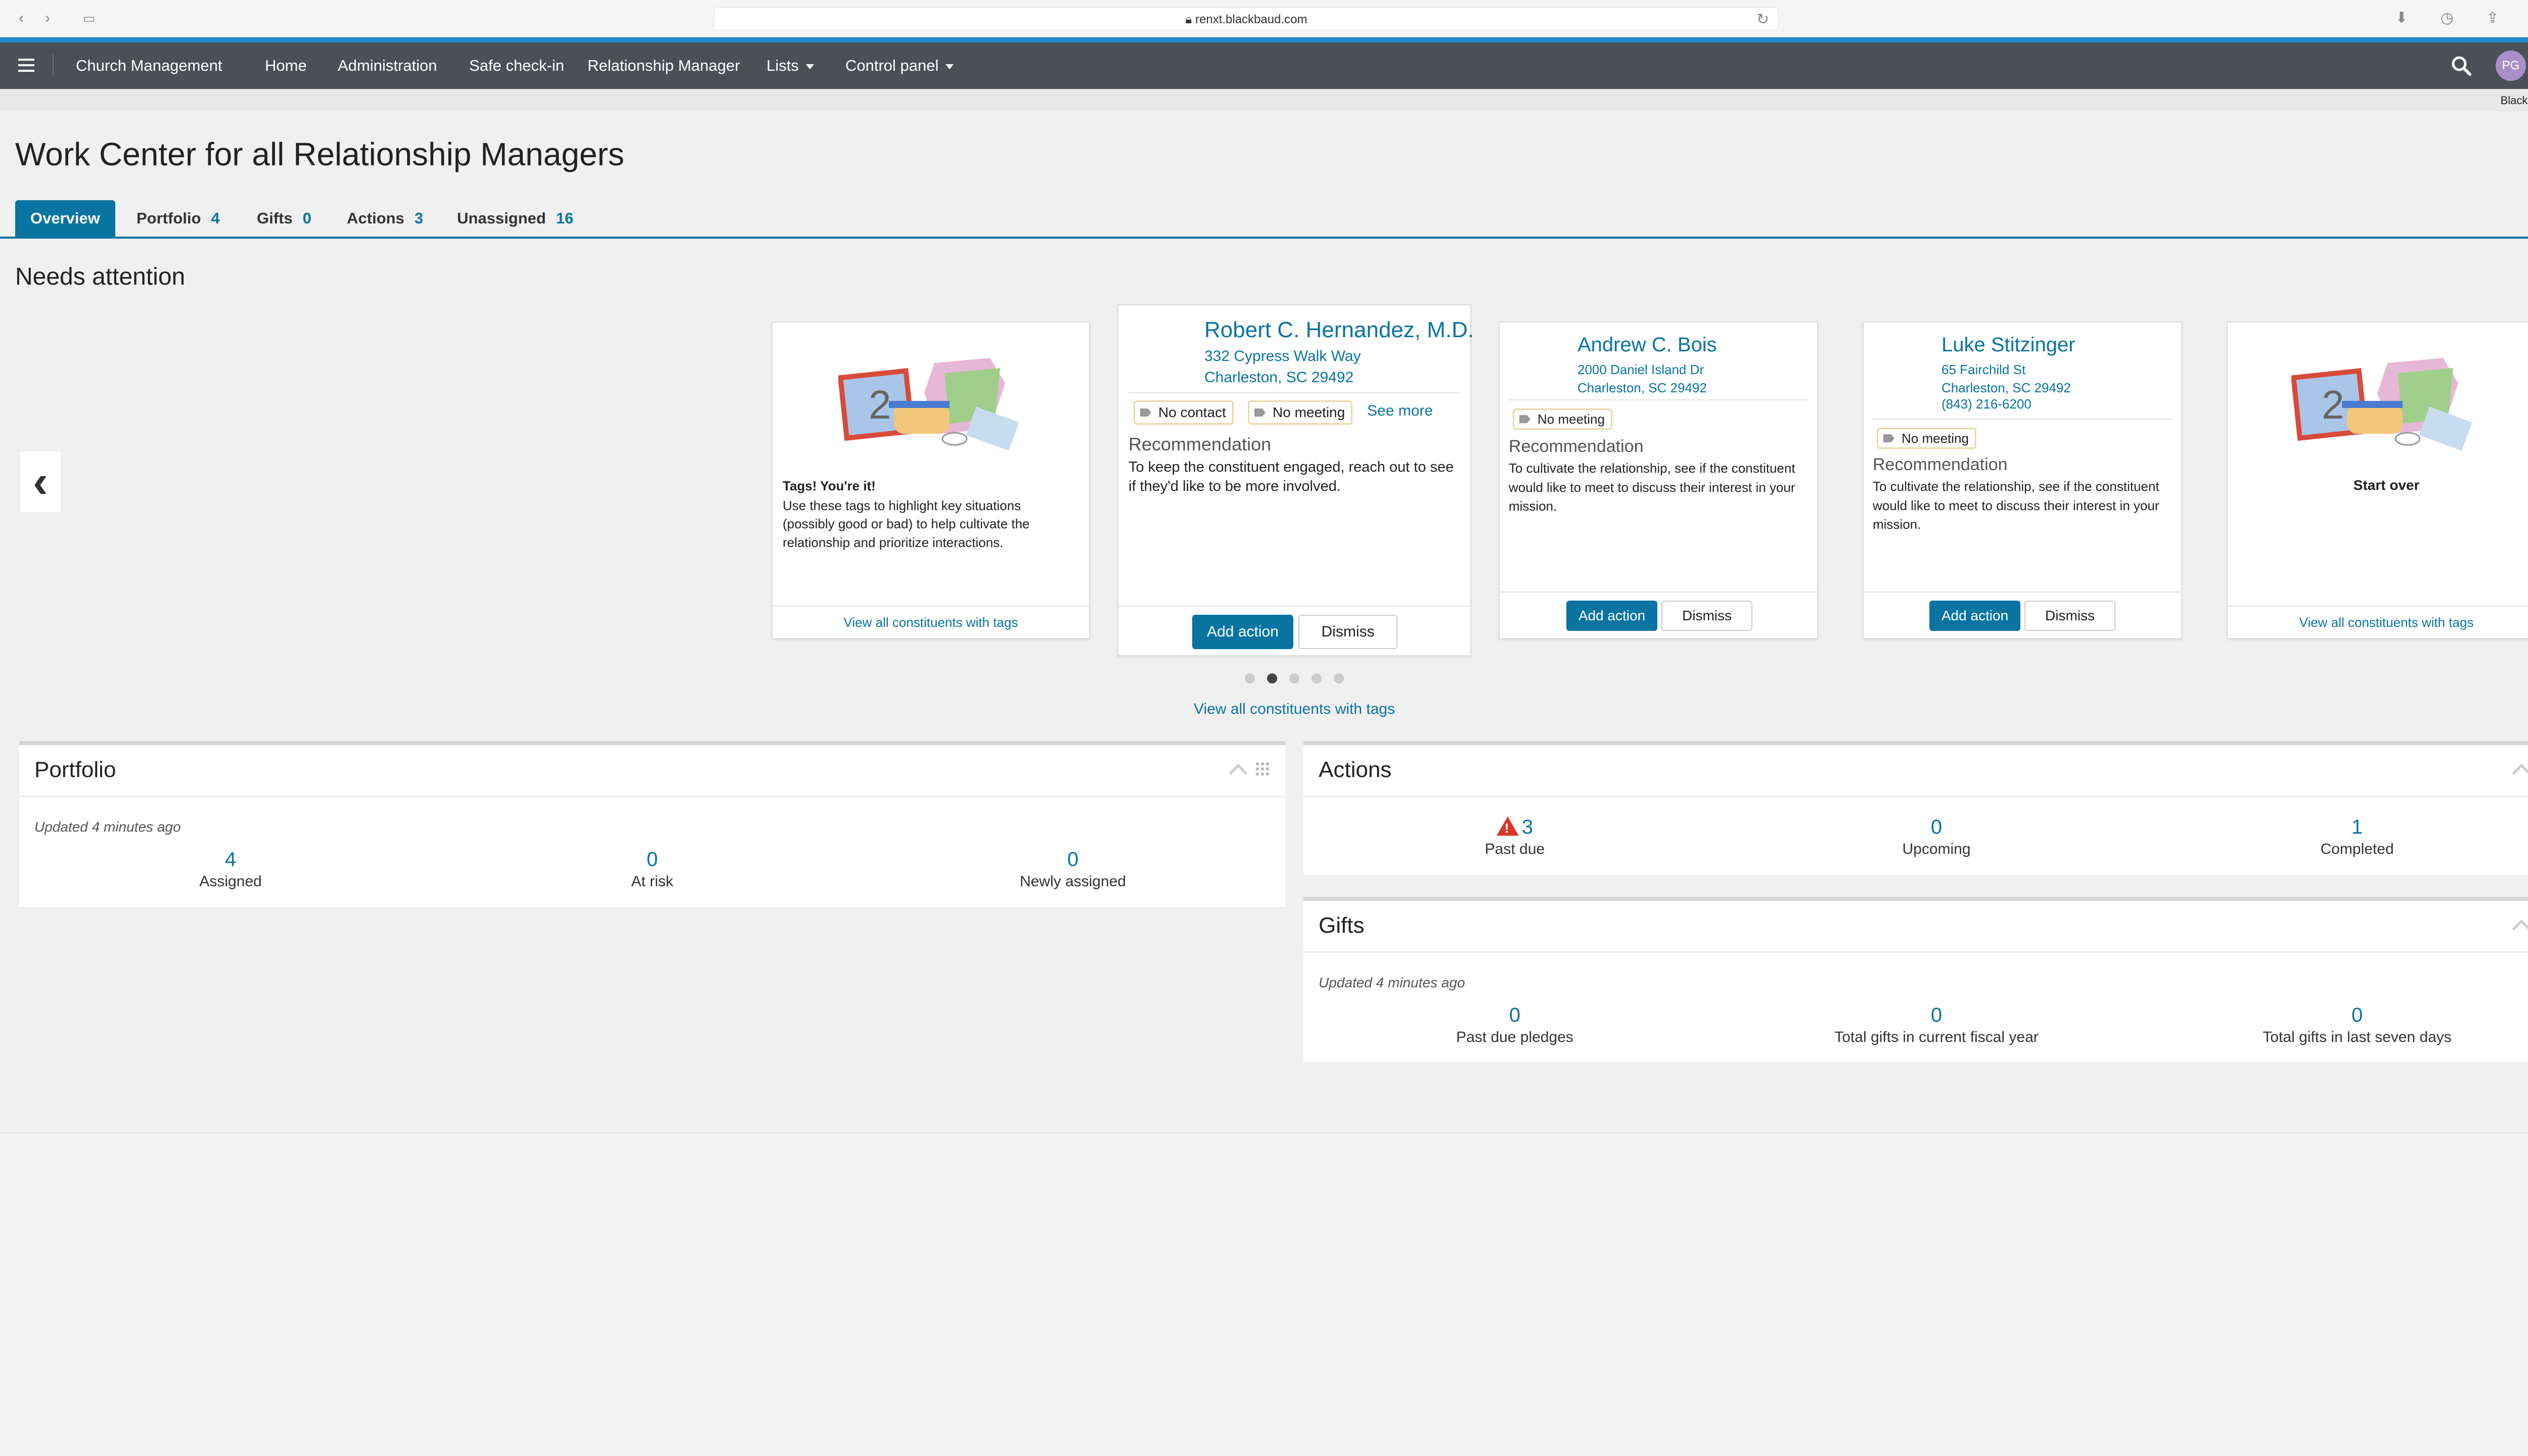 The width and height of the screenshot is (2528, 1456). Describe the element at coordinates (1251, 19) in the screenshot. I see `url-text: renxt.blackbaud.com` at that location.